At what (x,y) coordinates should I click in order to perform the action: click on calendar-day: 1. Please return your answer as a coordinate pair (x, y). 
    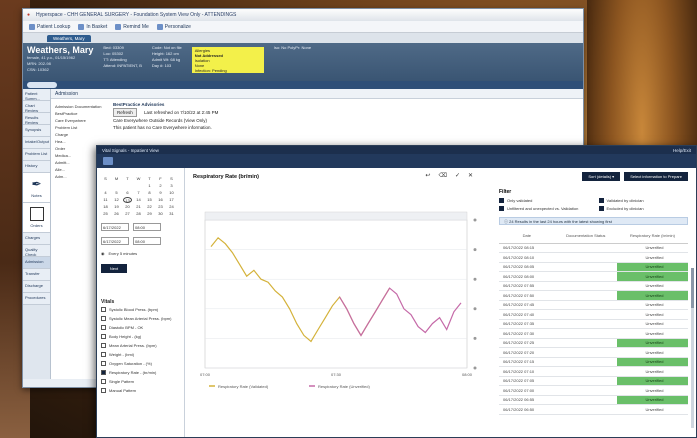
    Looking at the image, I should click on (149, 186).